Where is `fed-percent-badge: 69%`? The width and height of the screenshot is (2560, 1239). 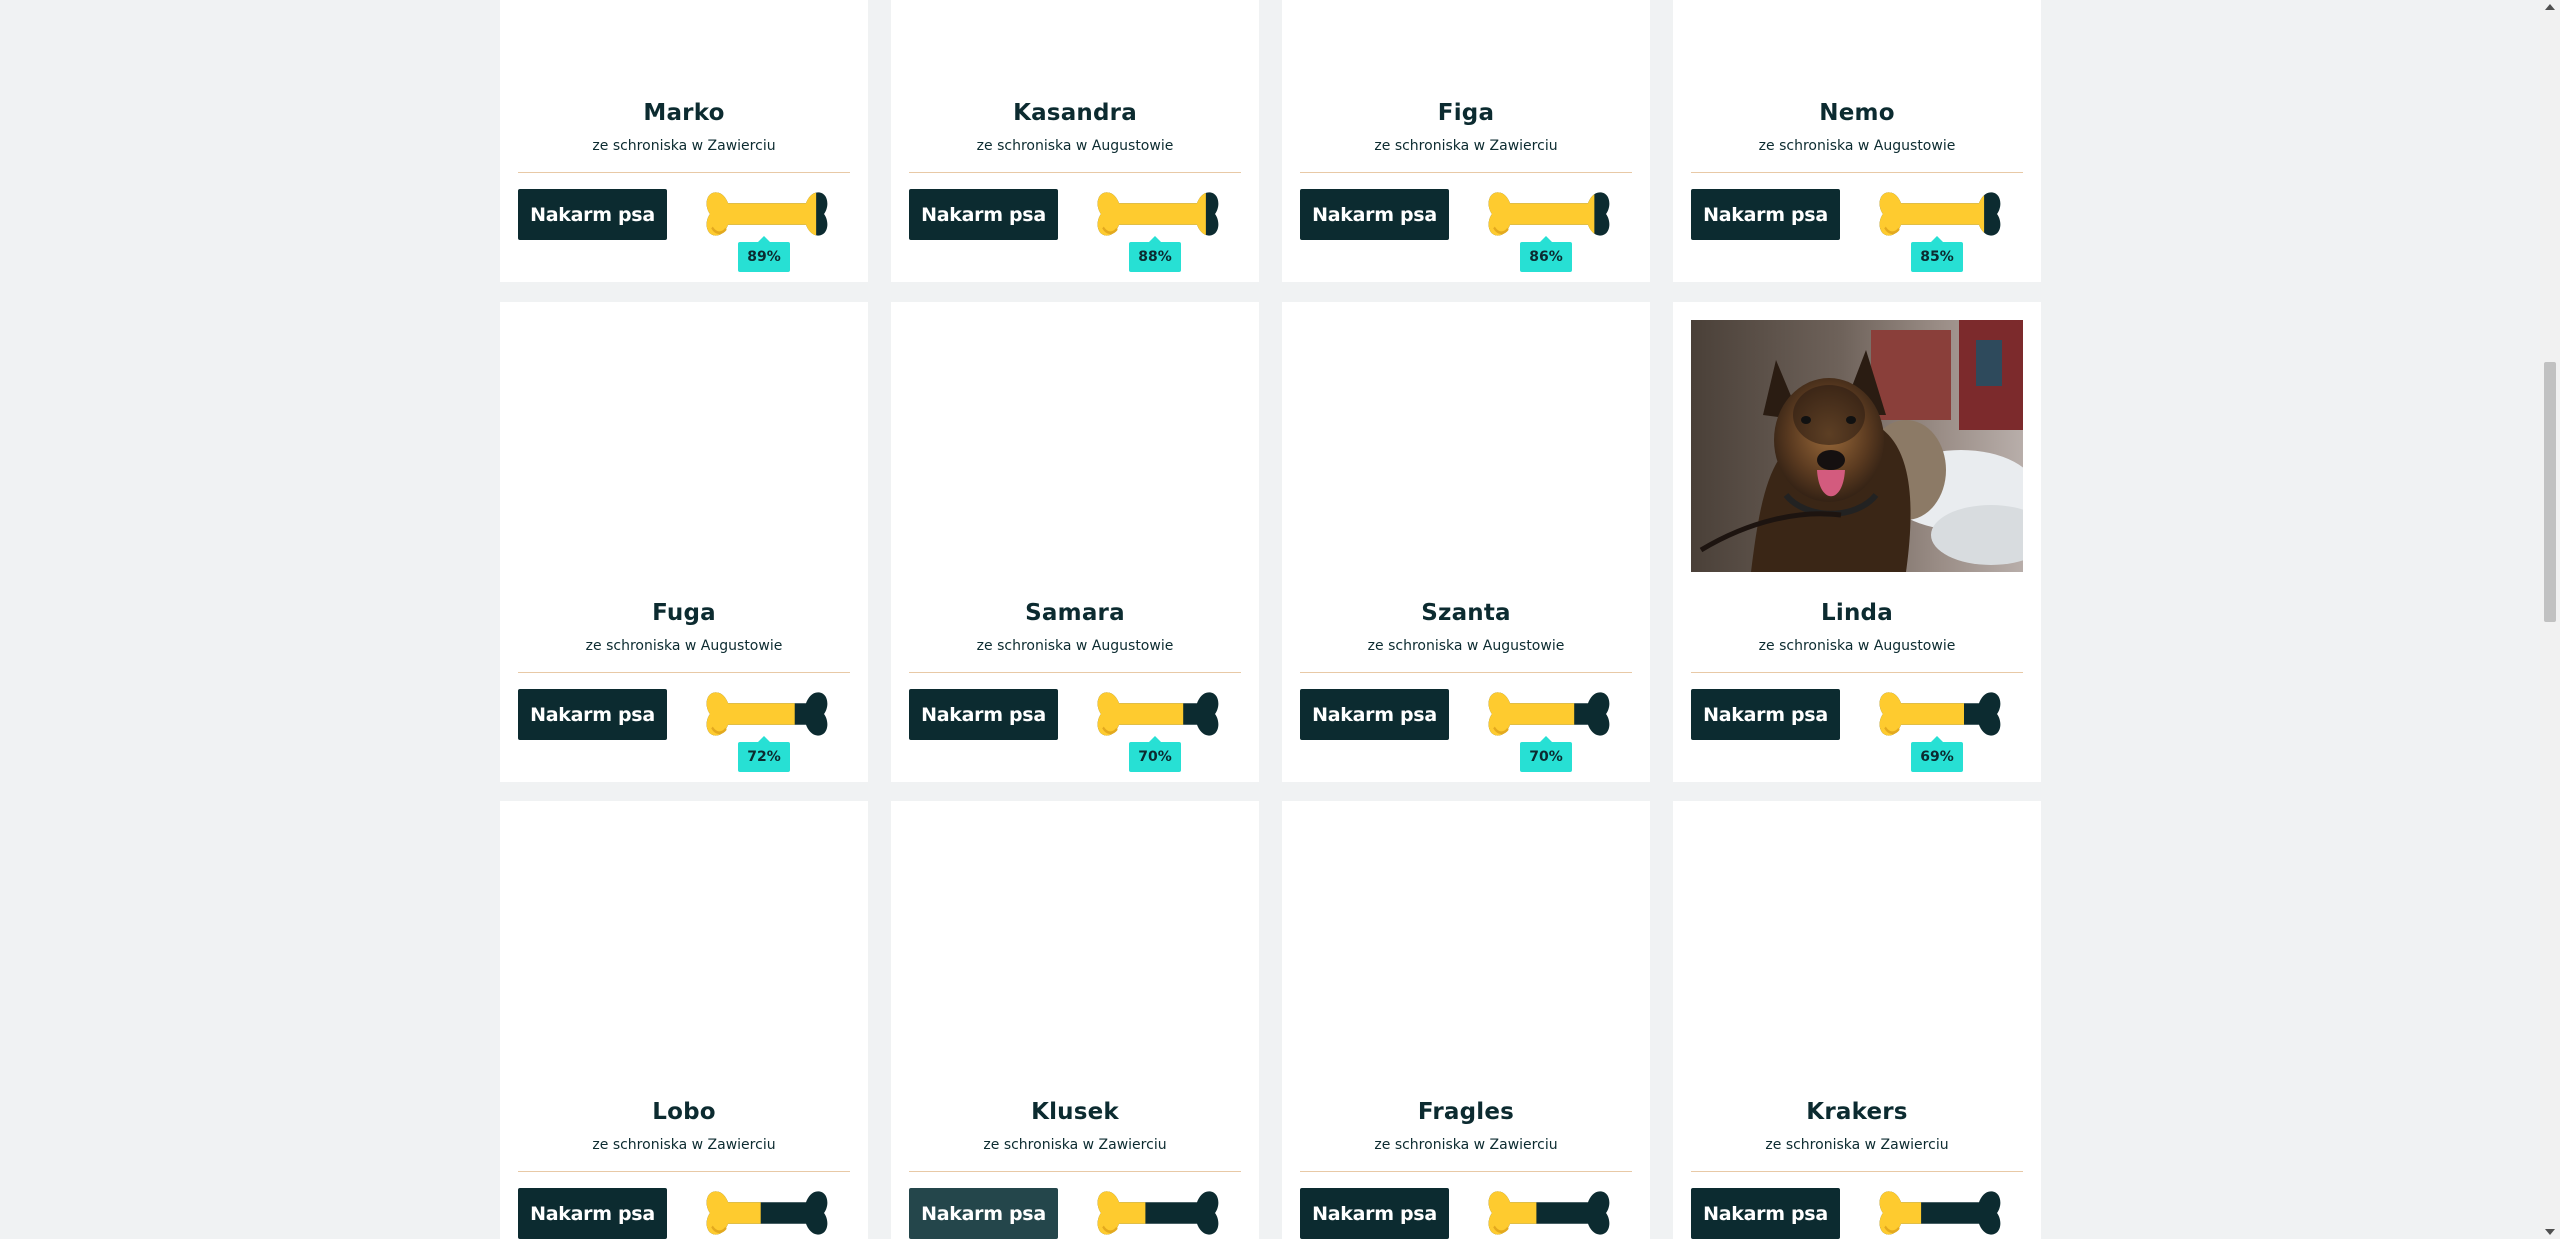
fed-percent-badge: 69% is located at coordinates (1937, 754).